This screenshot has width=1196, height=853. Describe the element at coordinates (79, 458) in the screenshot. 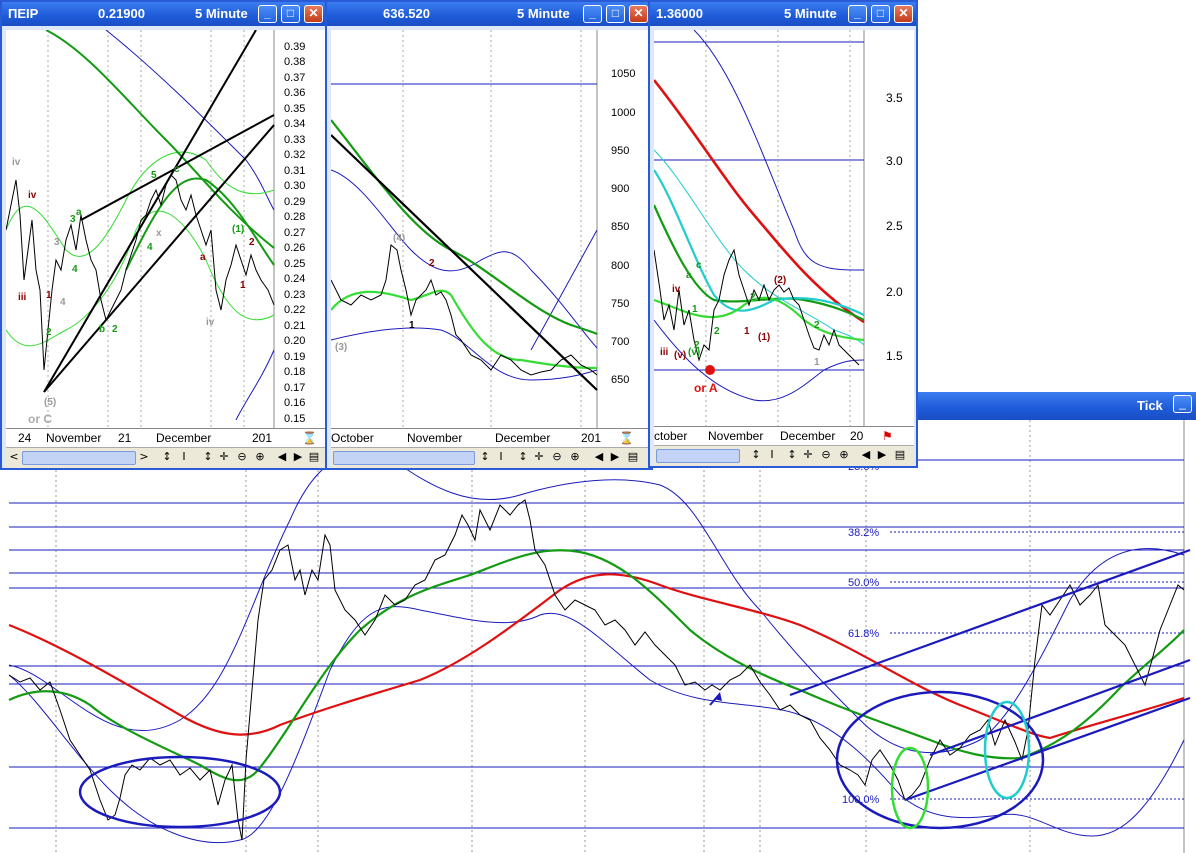

I see `window-1-scroll-thumb` at that location.